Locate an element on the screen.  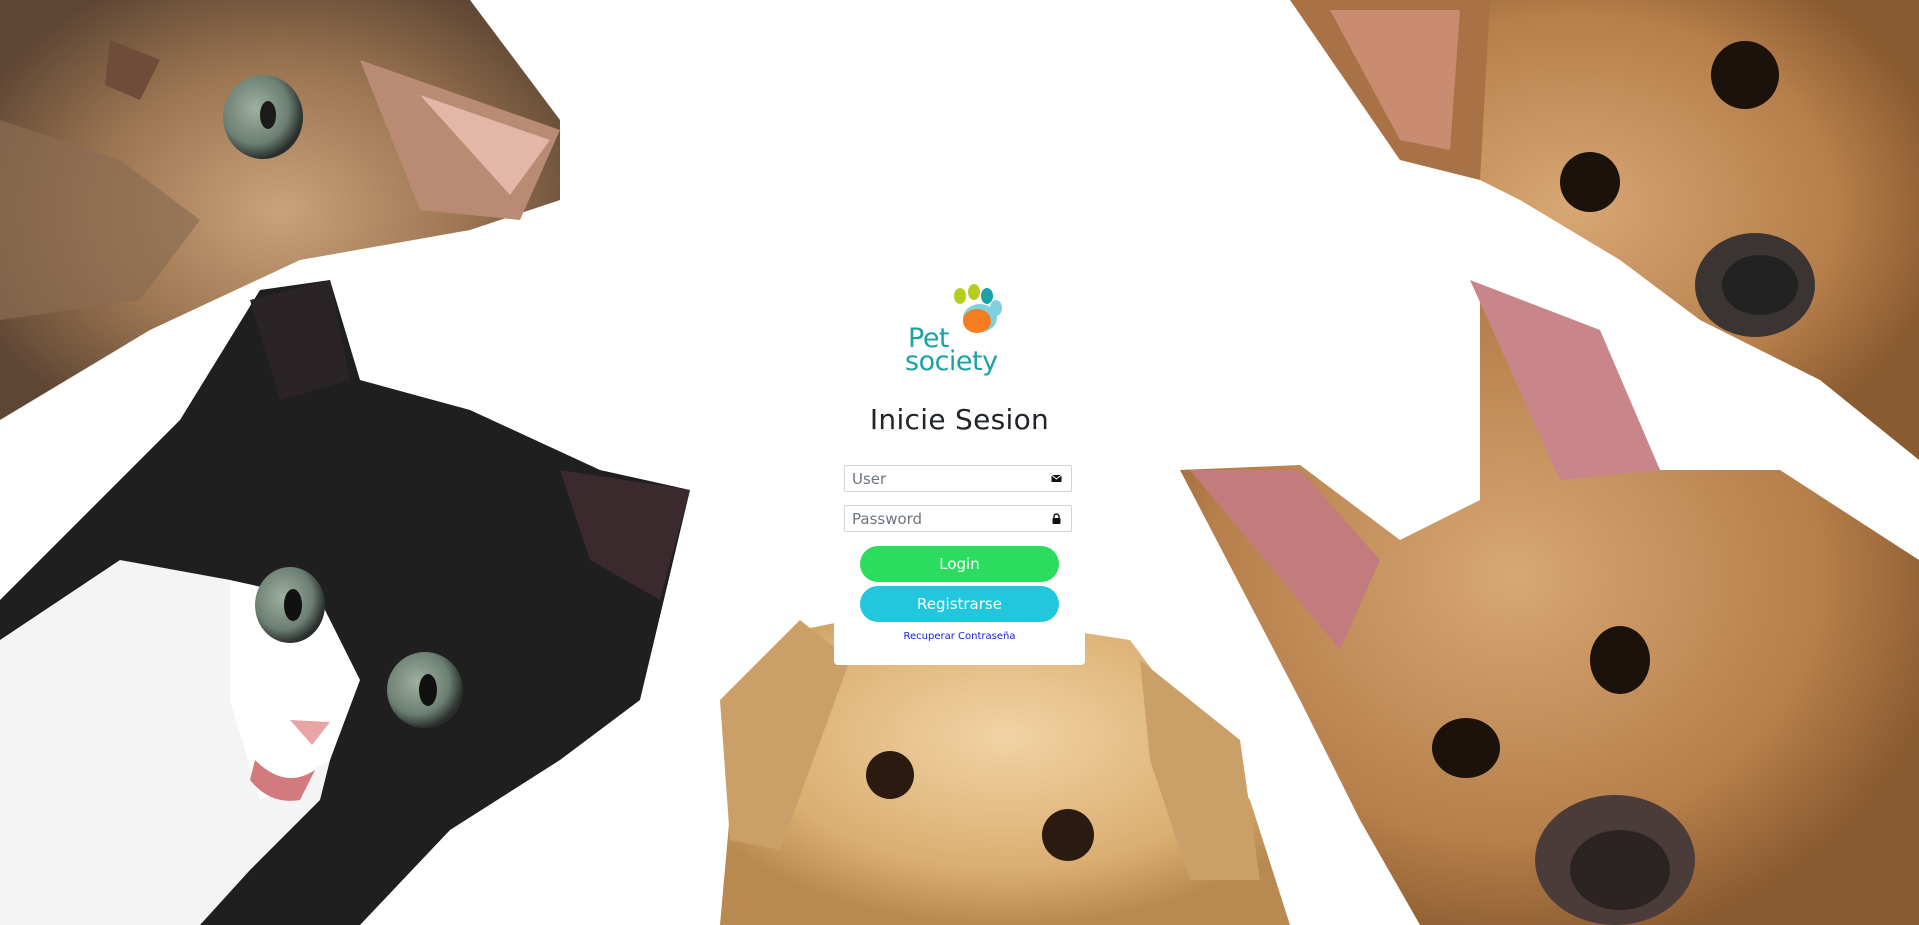
register-button: Registrarse is located at coordinates (959, 604).